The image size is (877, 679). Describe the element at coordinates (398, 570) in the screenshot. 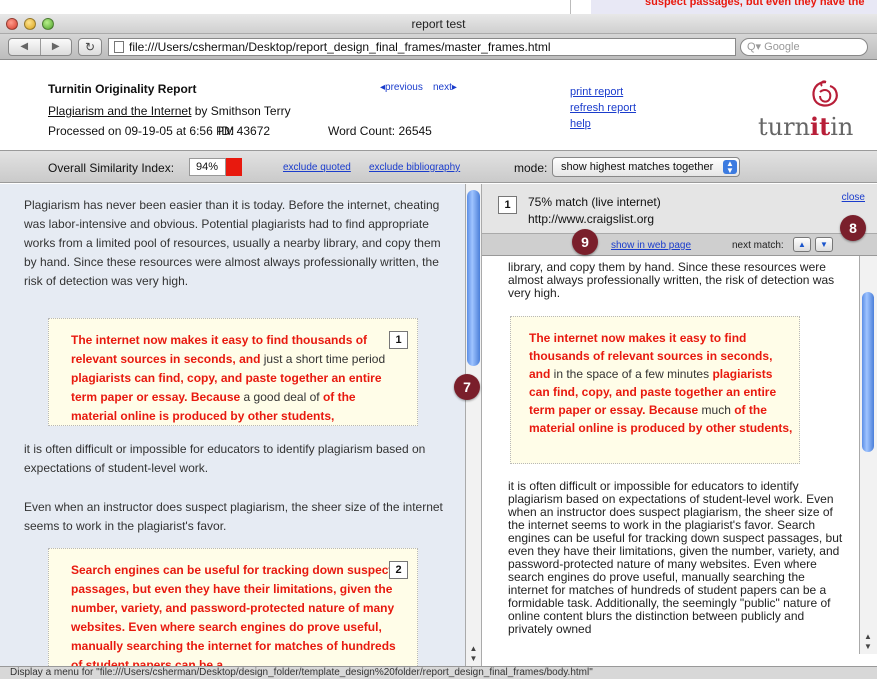

I see `match-number-2: 2` at that location.